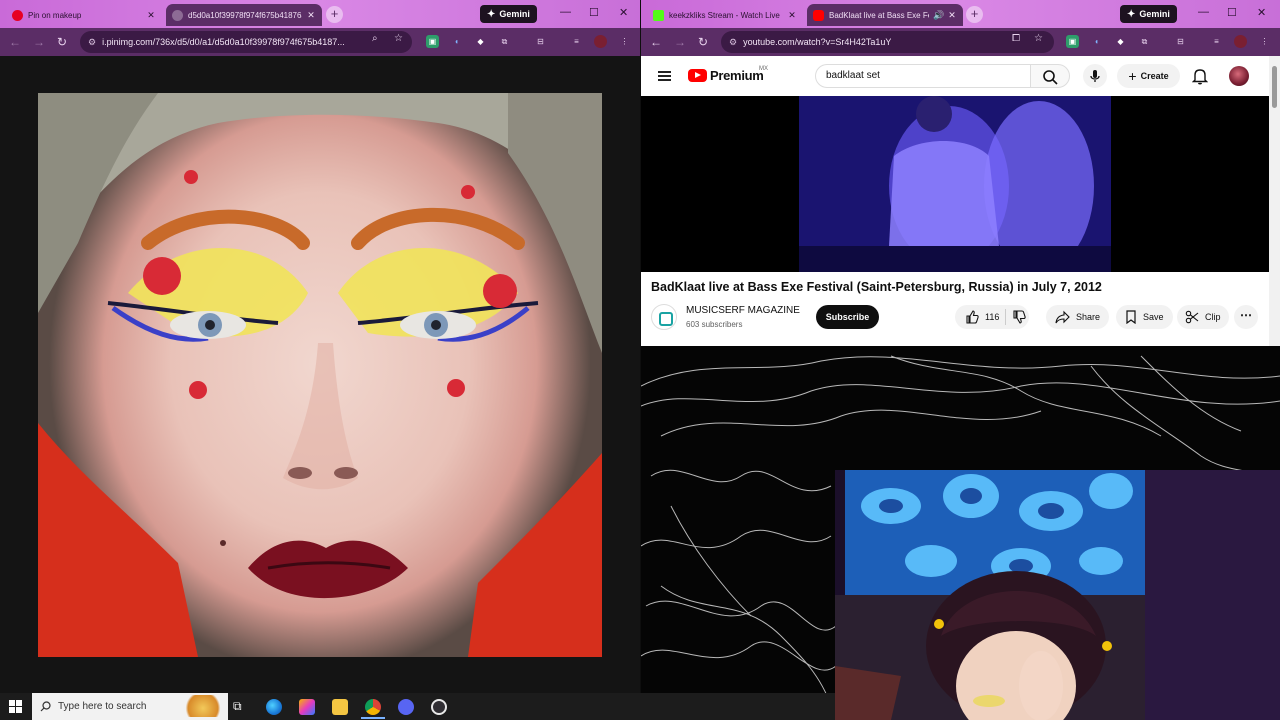  Describe the element at coordinates (274, 707) in the screenshot. I see `edge-browser-icon` at that location.